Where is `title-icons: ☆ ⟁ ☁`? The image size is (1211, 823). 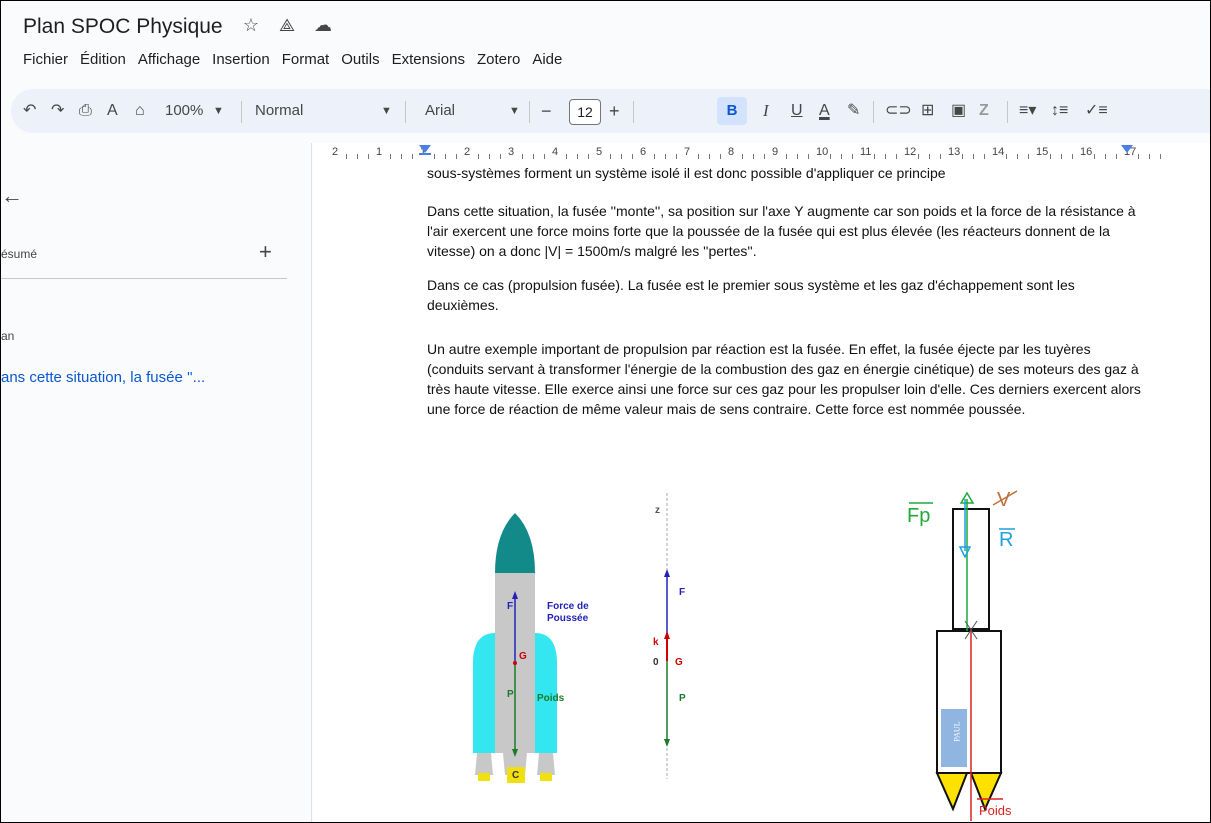 title-icons: ☆ ⟁ ☁ is located at coordinates (287, 25).